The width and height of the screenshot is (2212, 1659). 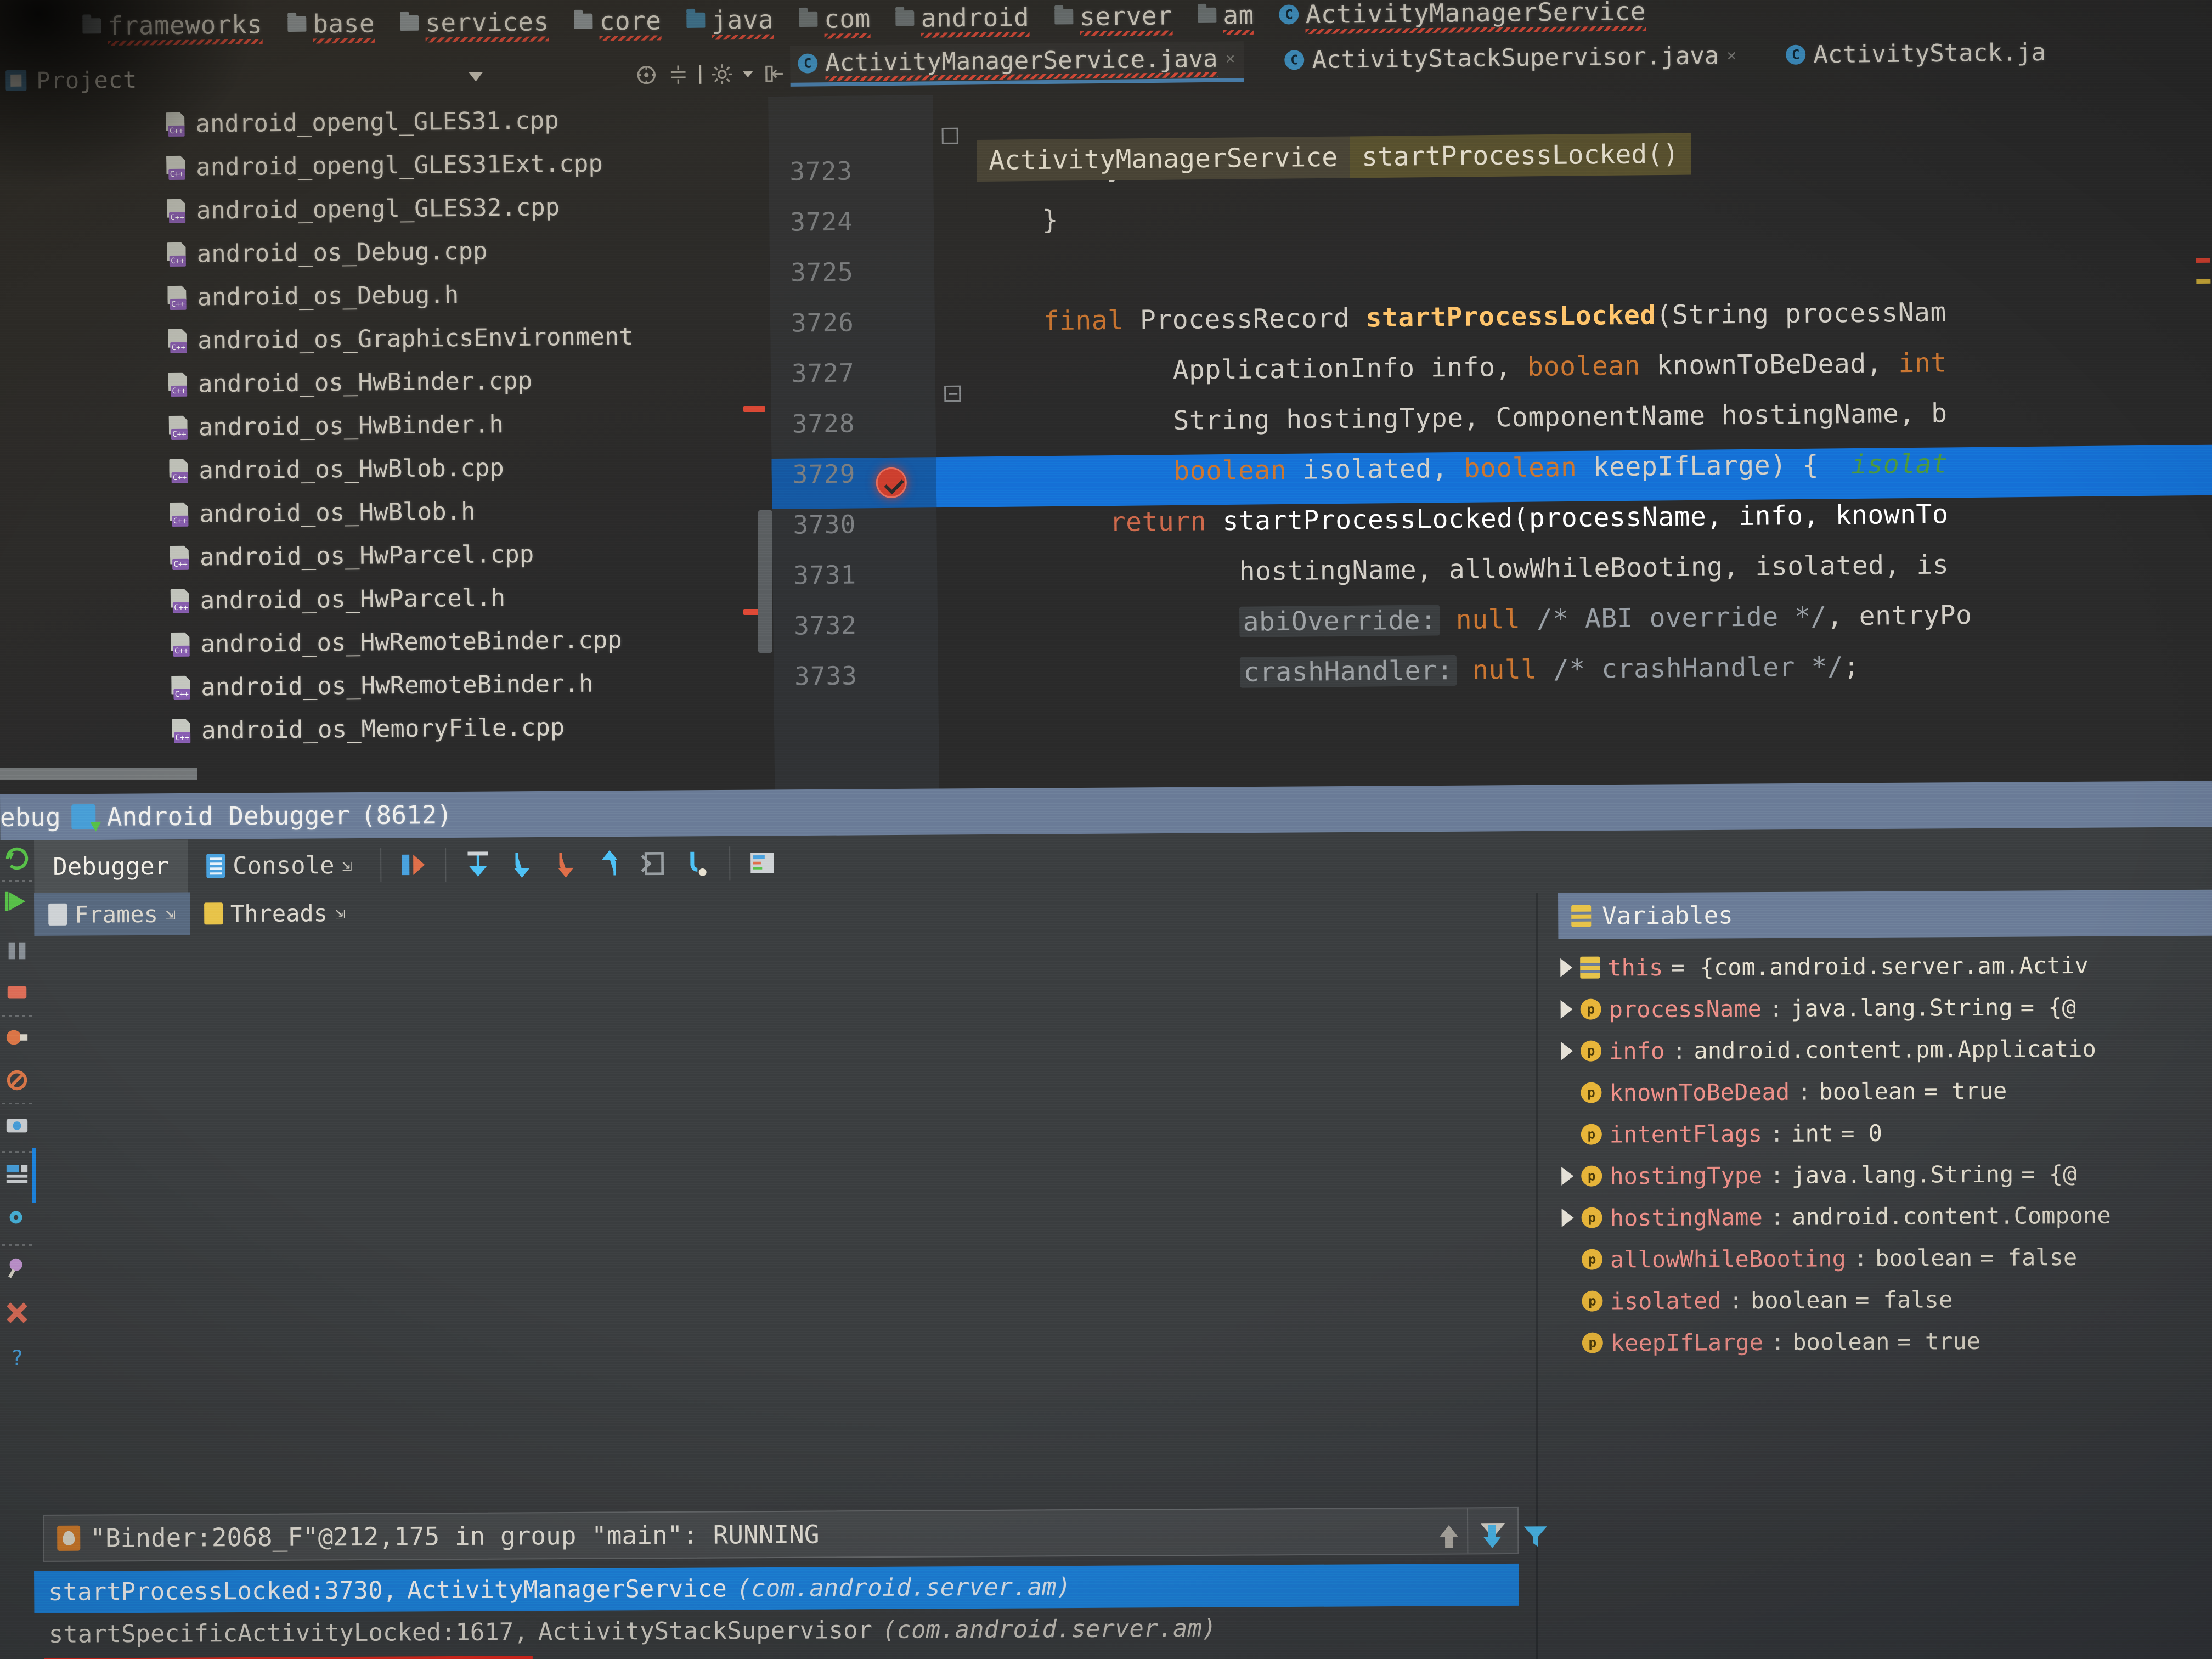 I want to click on move-down-icon, so click(x=1493, y=1537).